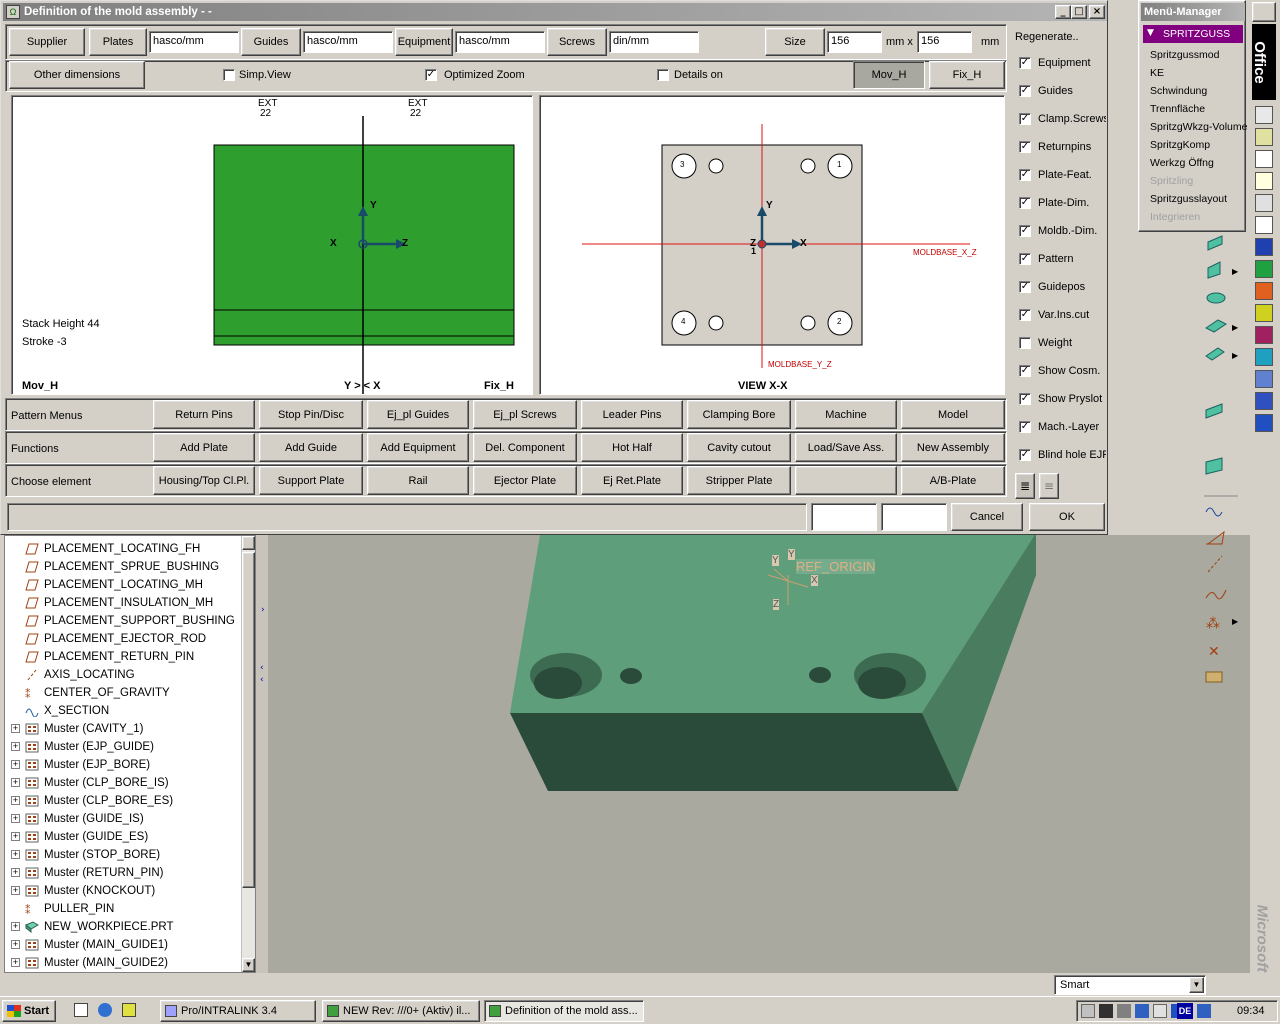 This screenshot has width=1280, height=1024. Describe the element at coordinates (271, 42) in the screenshot. I see `guides-button: Guides` at that location.